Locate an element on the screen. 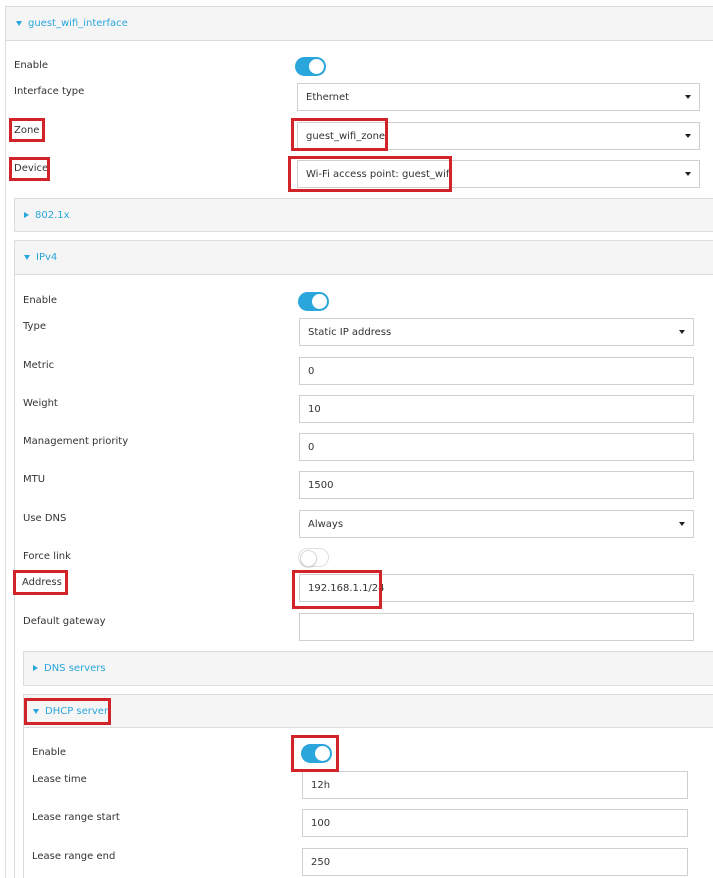 This screenshot has width=713, height=878. device-value: Wi-Fi access point: guest_wifi is located at coordinates (379, 174).